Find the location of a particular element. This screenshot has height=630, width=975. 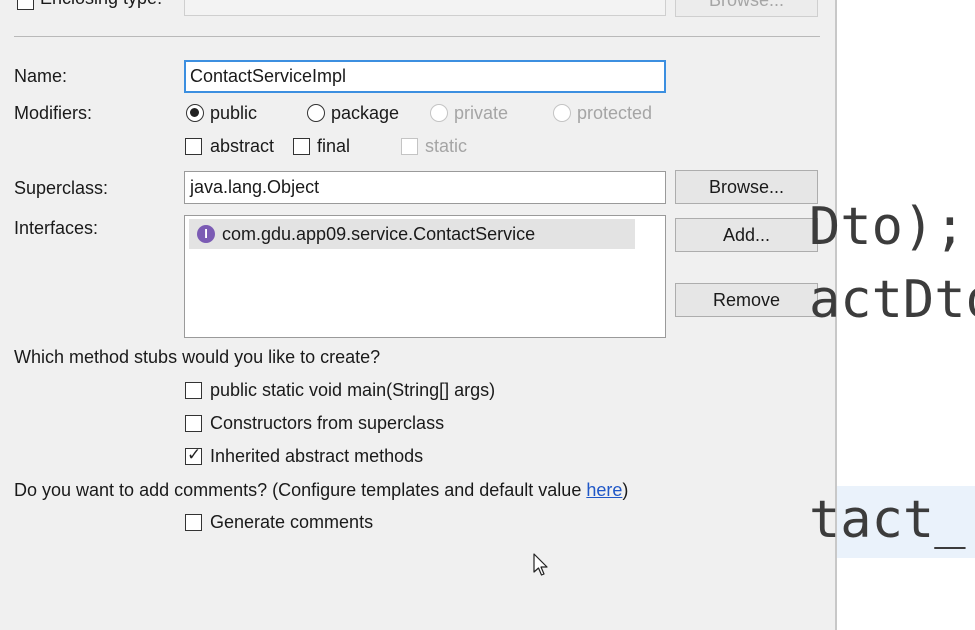

configure-templates-link: here is located at coordinates (604, 490).